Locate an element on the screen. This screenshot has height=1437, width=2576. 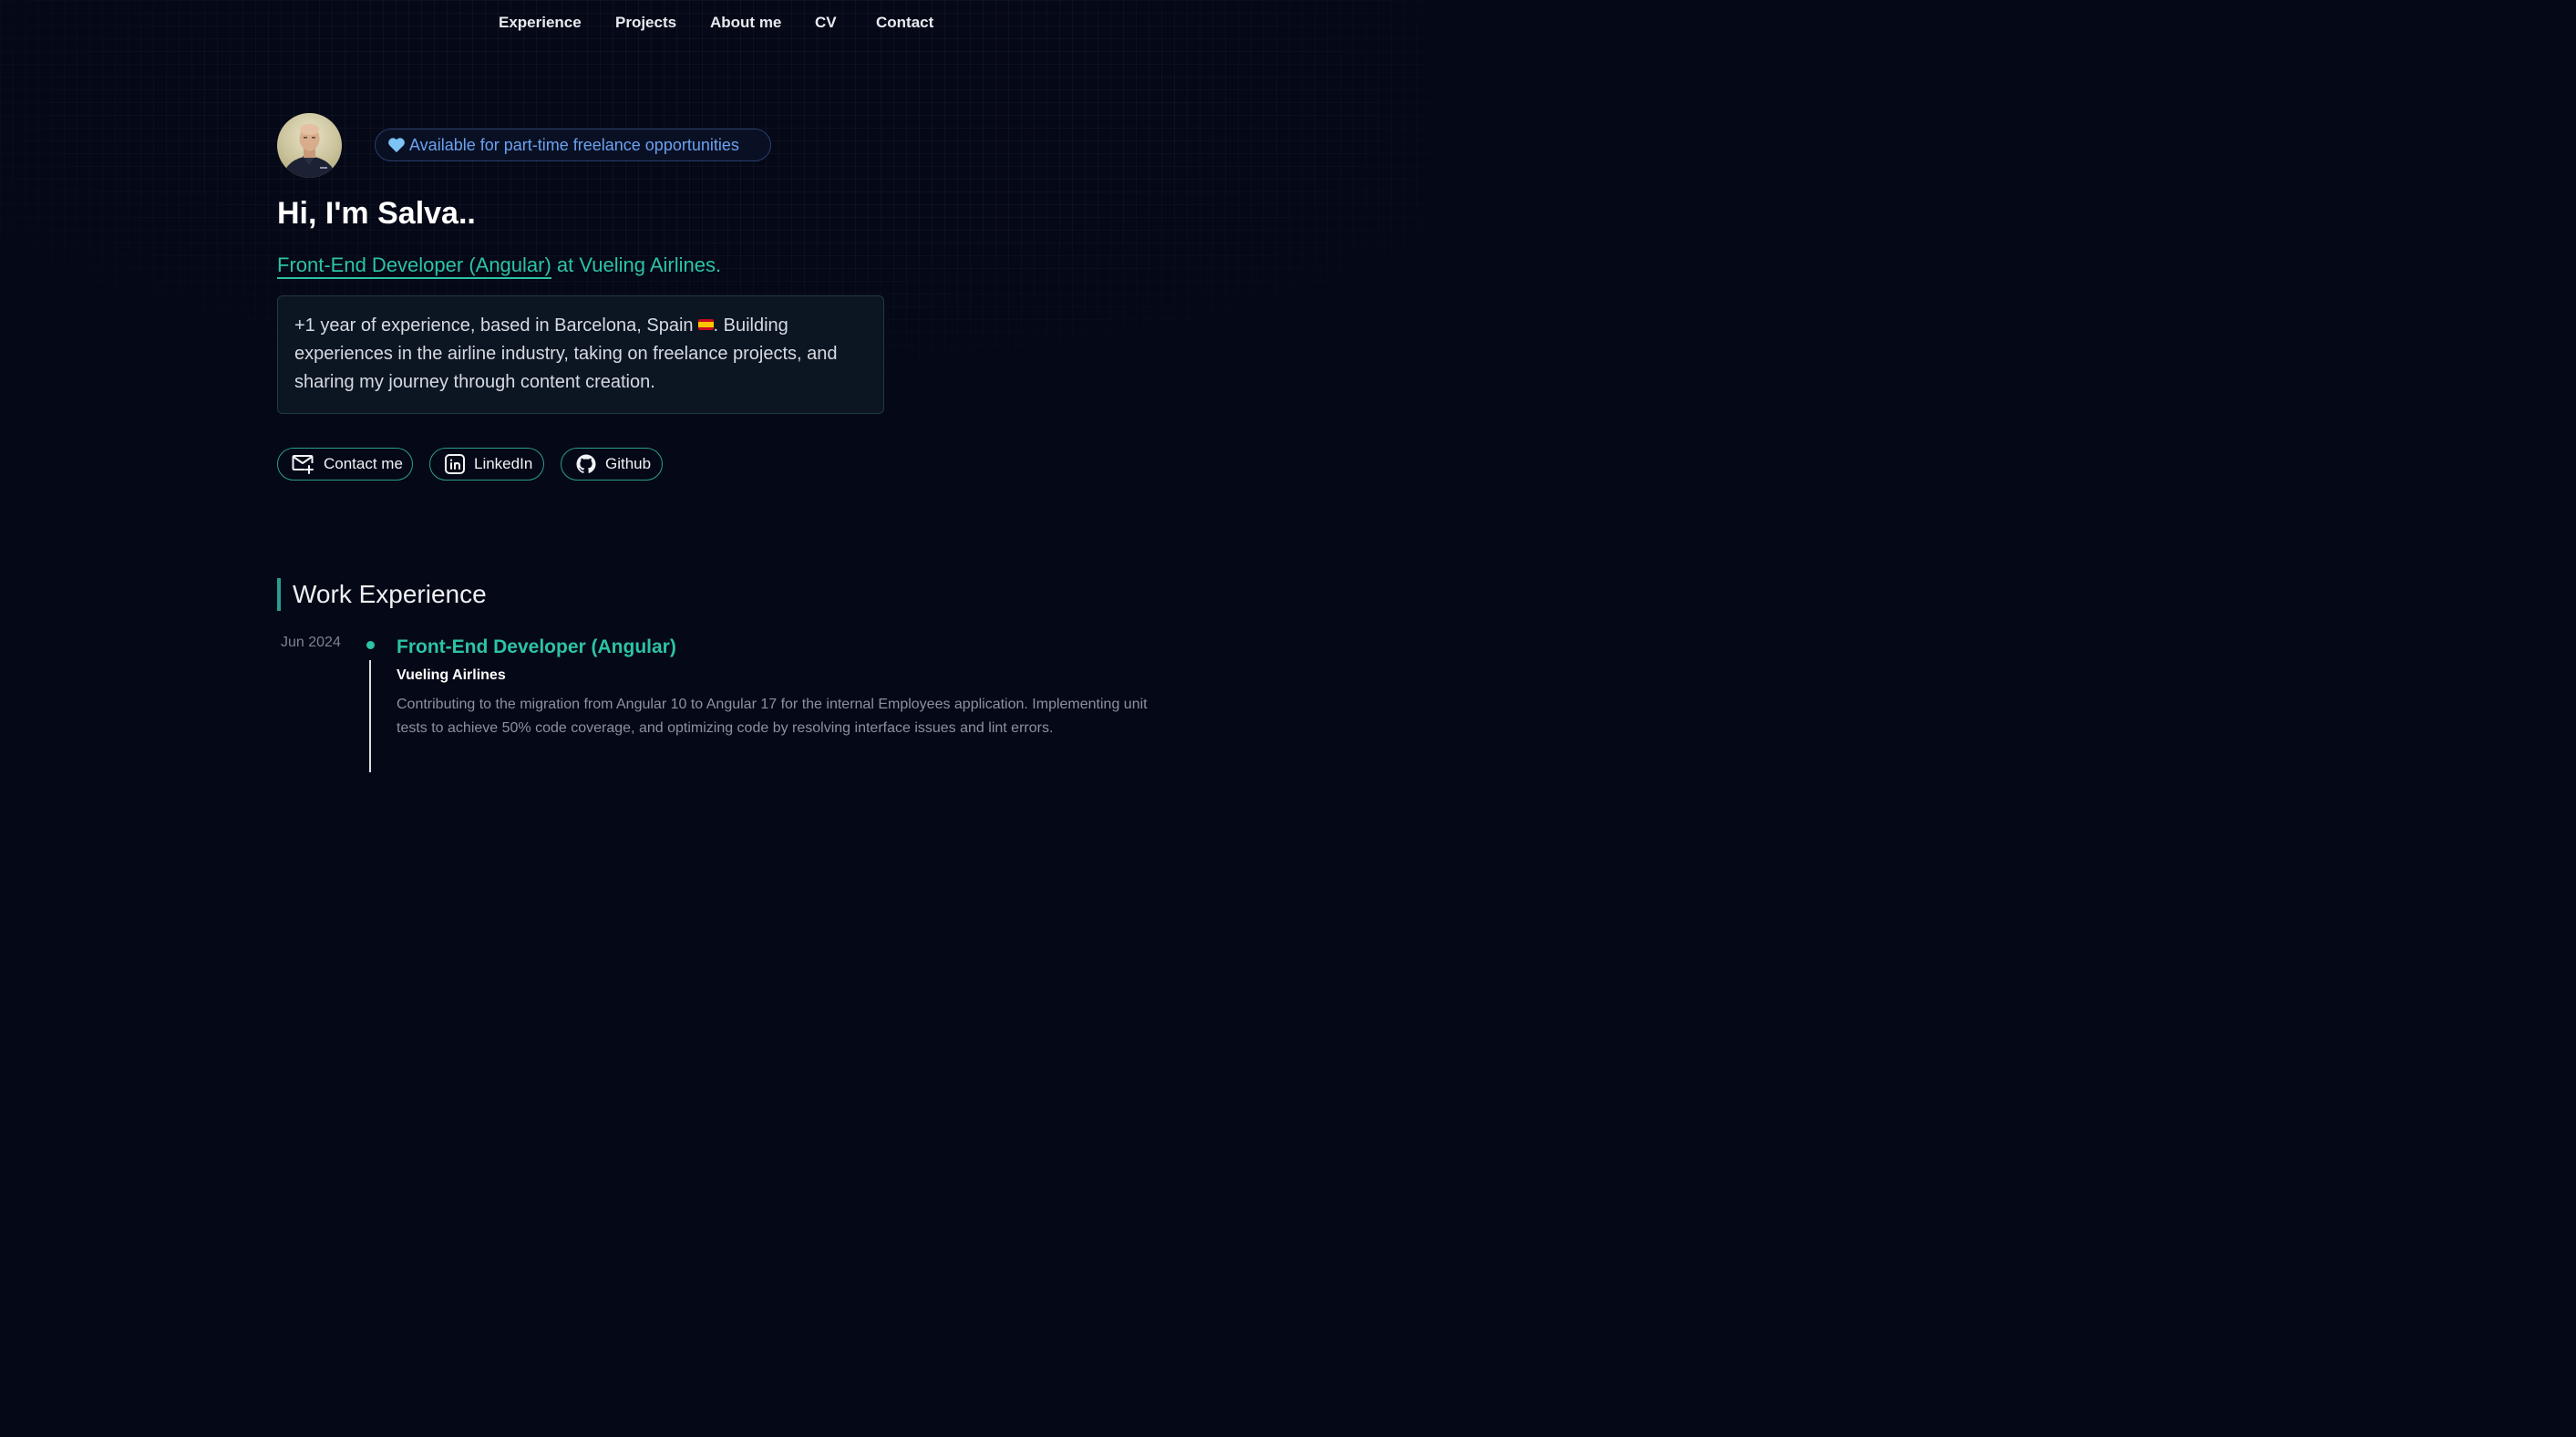
timeline-line is located at coordinates (370, 716).